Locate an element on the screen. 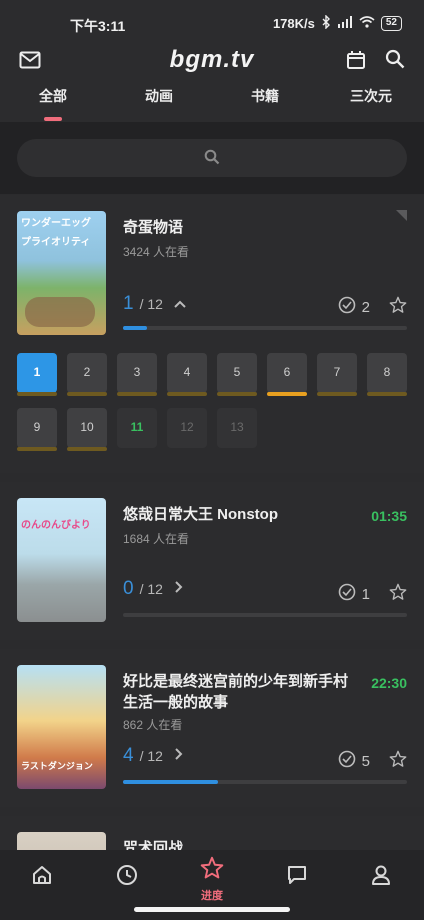 Image resolution: width=424 pixels, height=920 pixels. episode-button: 3 is located at coordinates (137, 374).